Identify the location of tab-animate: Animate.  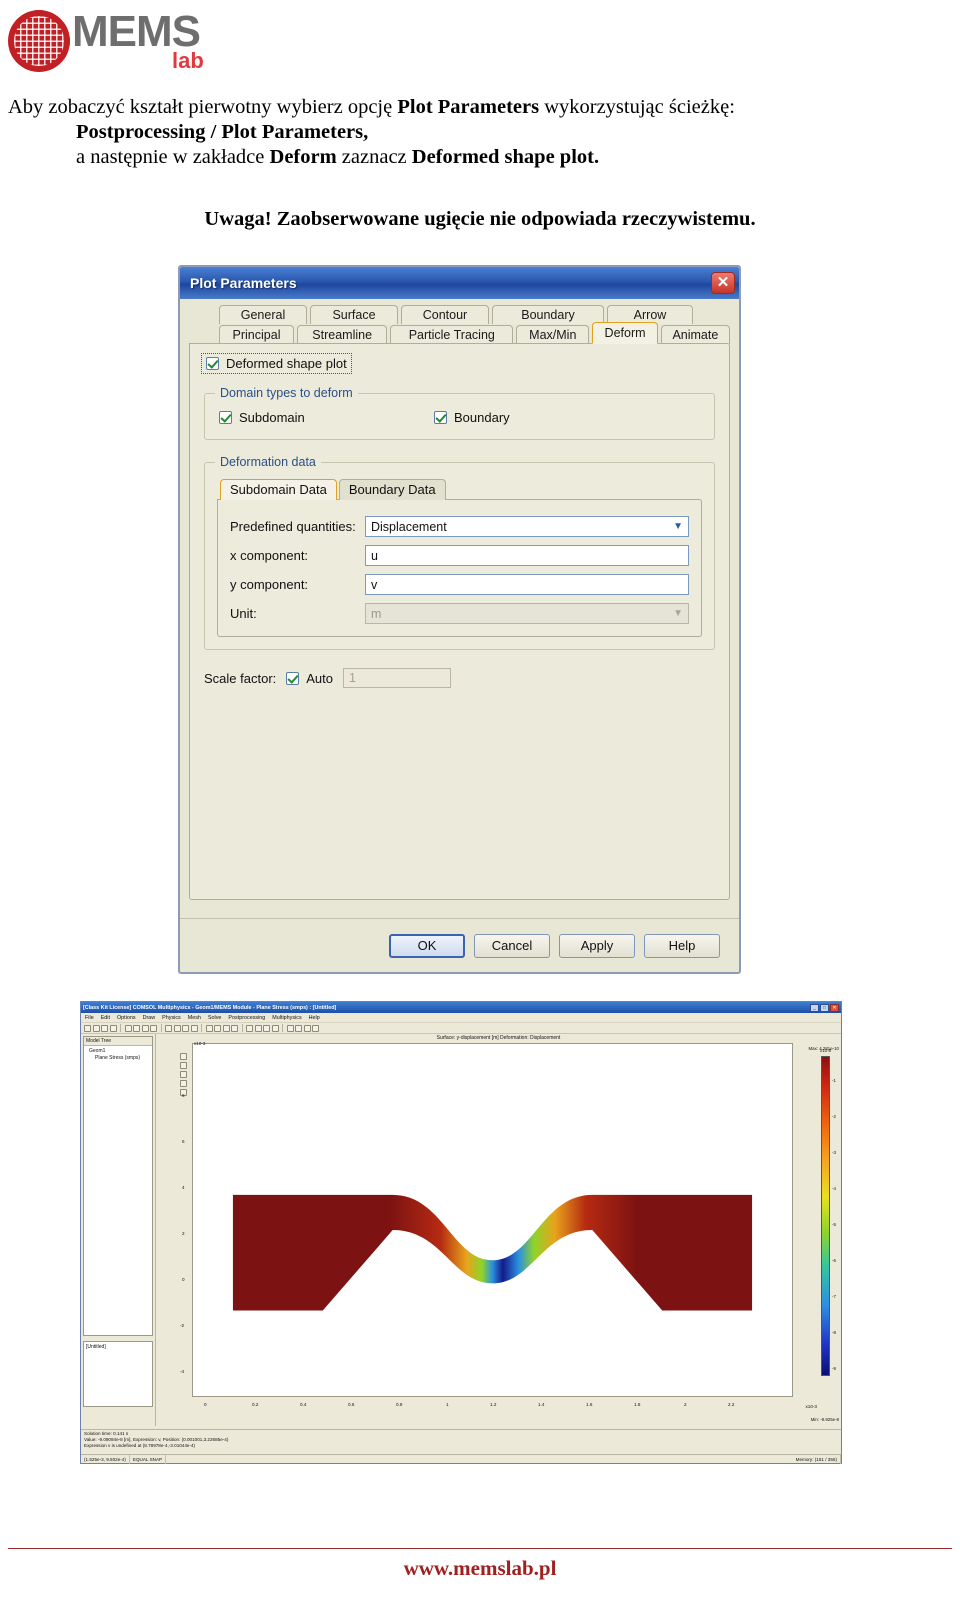
(695, 334).